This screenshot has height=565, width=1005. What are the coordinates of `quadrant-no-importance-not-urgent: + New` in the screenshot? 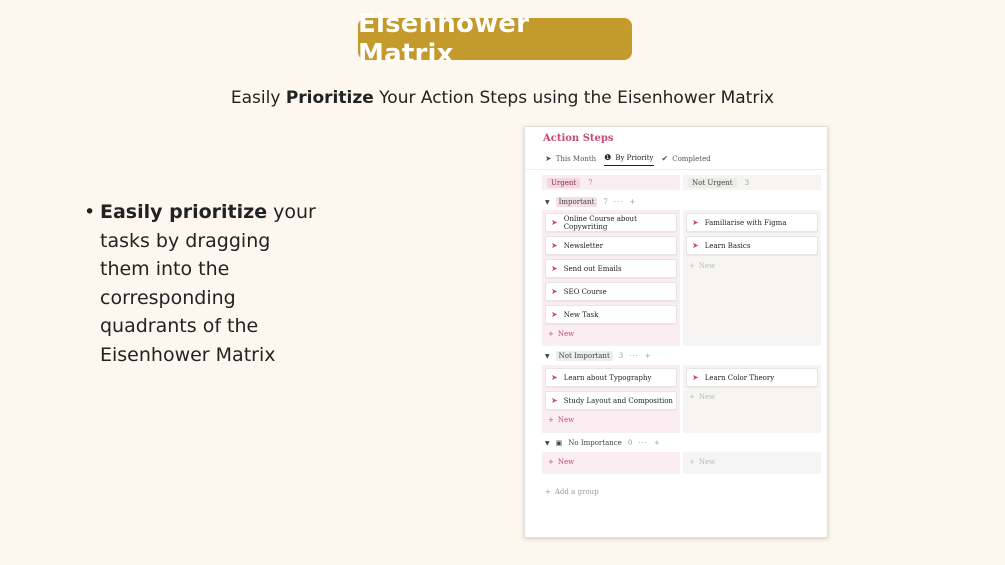 It's located at (752, 463).